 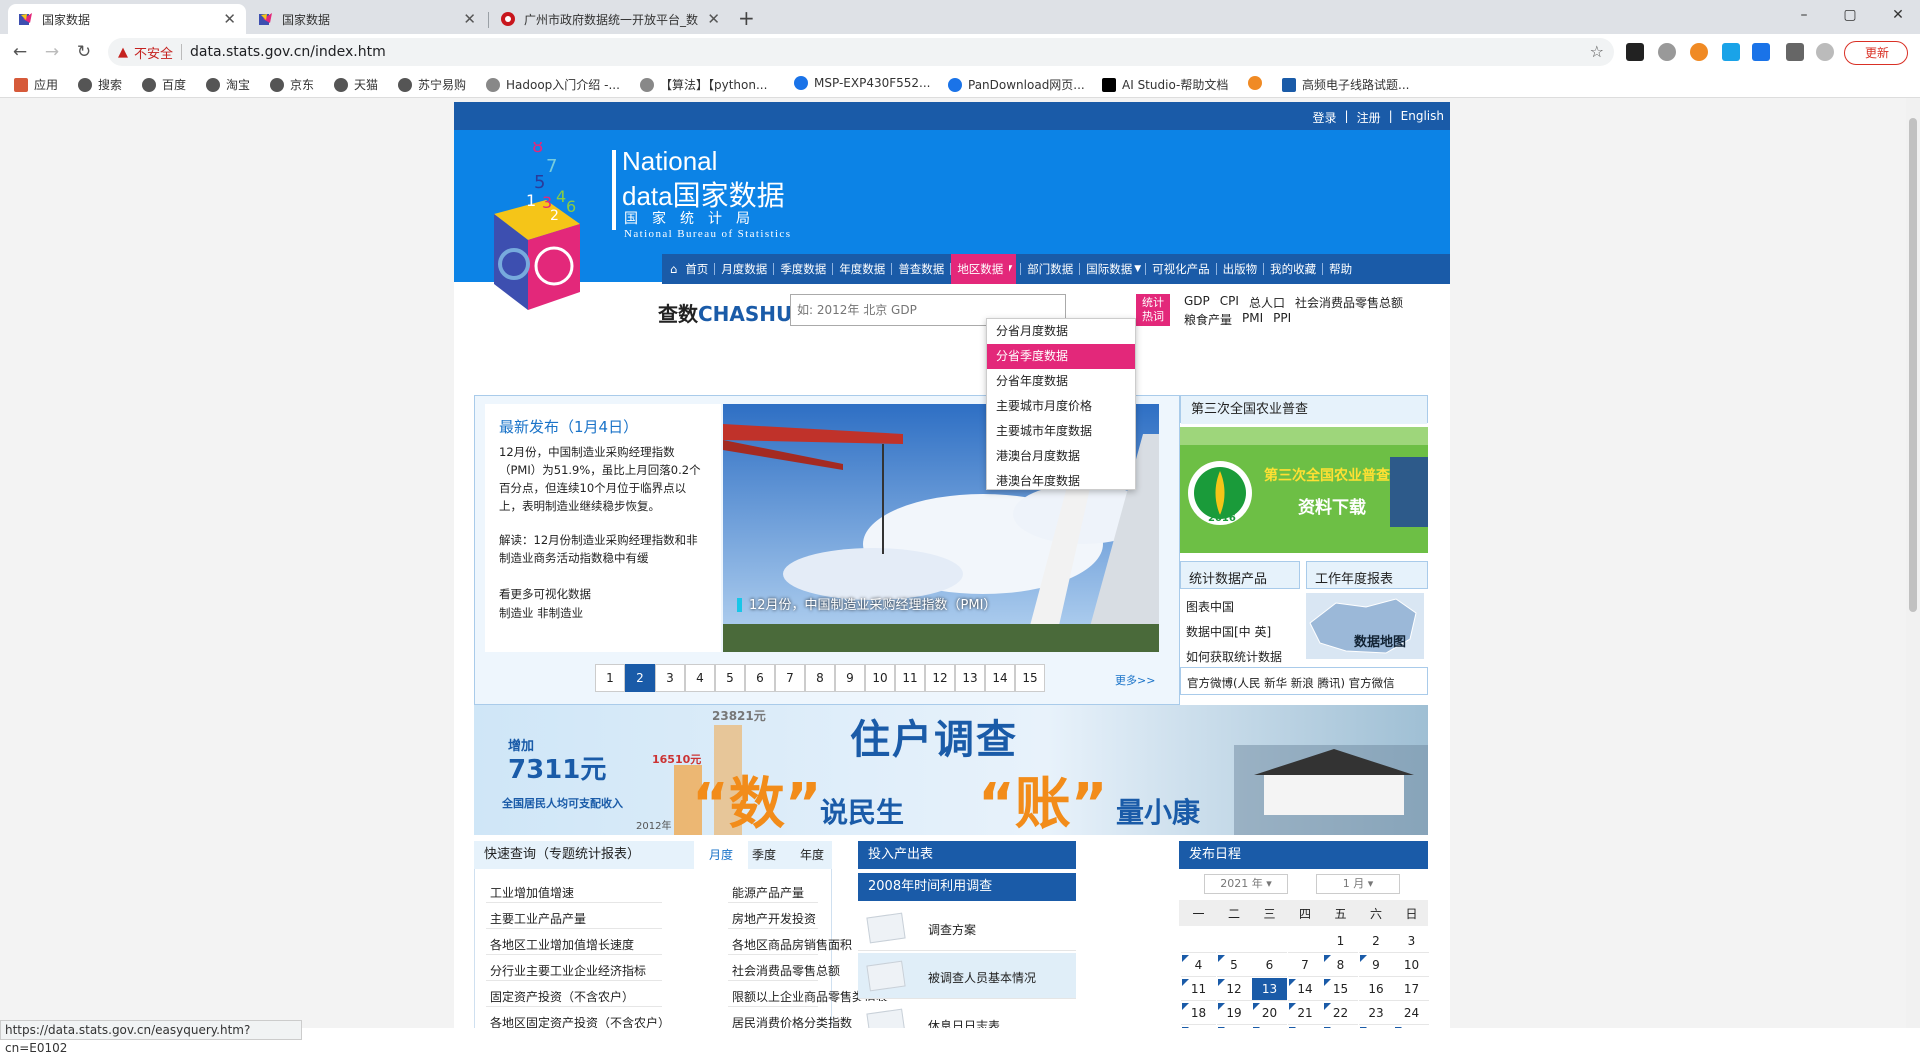 I want to click on page-button: 8, so click(x=820, y=678).